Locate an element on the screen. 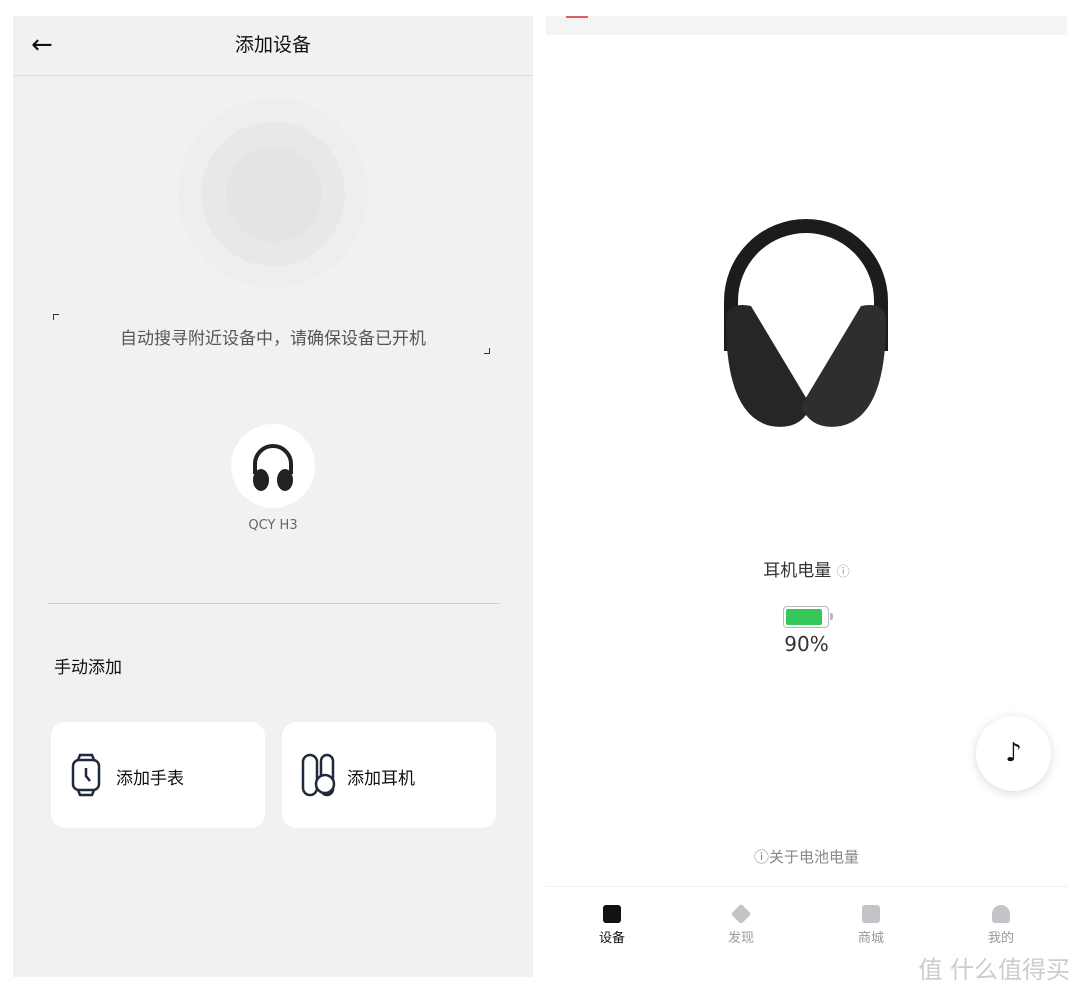 The image size is (1080, 994). tab-device: 设备 is located at coordinates (612, 925).